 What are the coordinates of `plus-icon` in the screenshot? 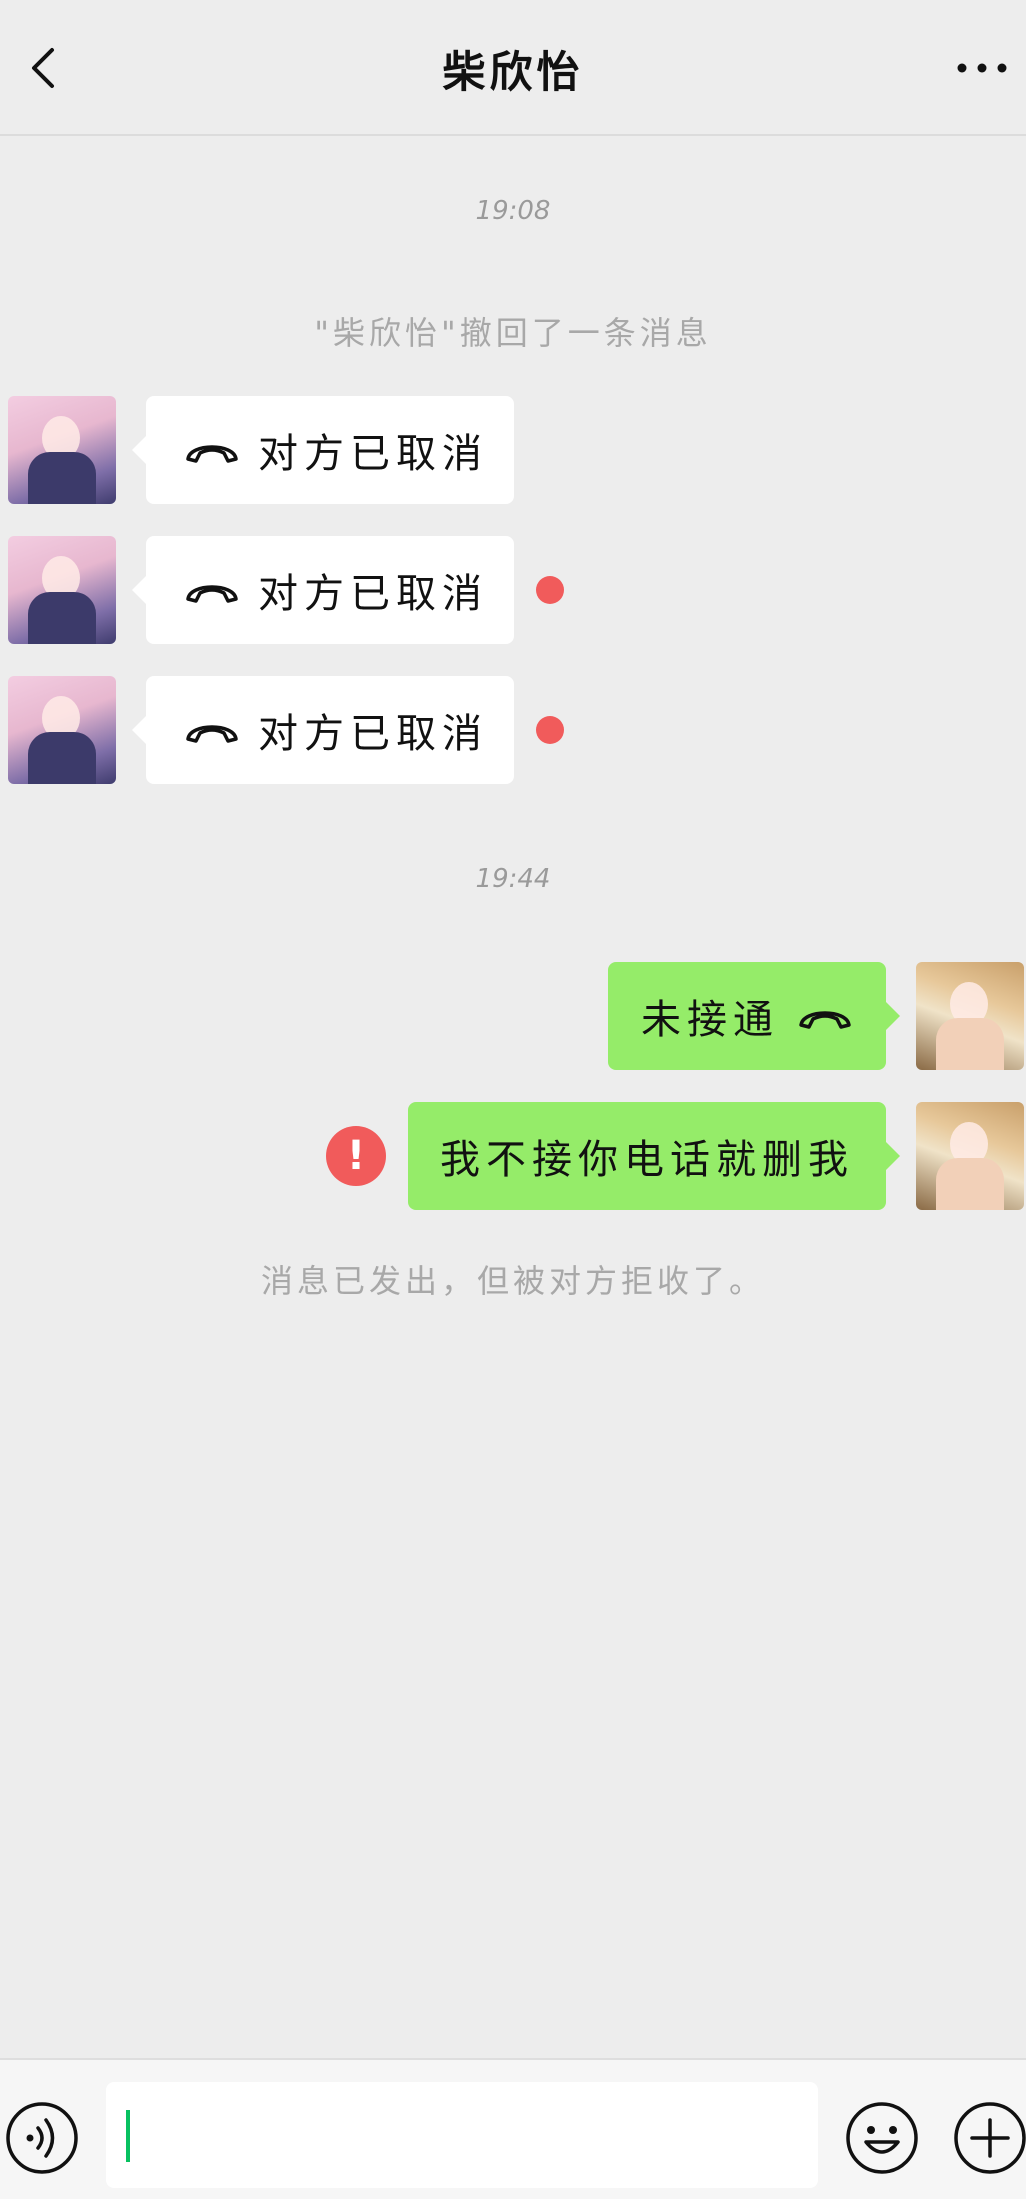 It's located at (989, 2138).